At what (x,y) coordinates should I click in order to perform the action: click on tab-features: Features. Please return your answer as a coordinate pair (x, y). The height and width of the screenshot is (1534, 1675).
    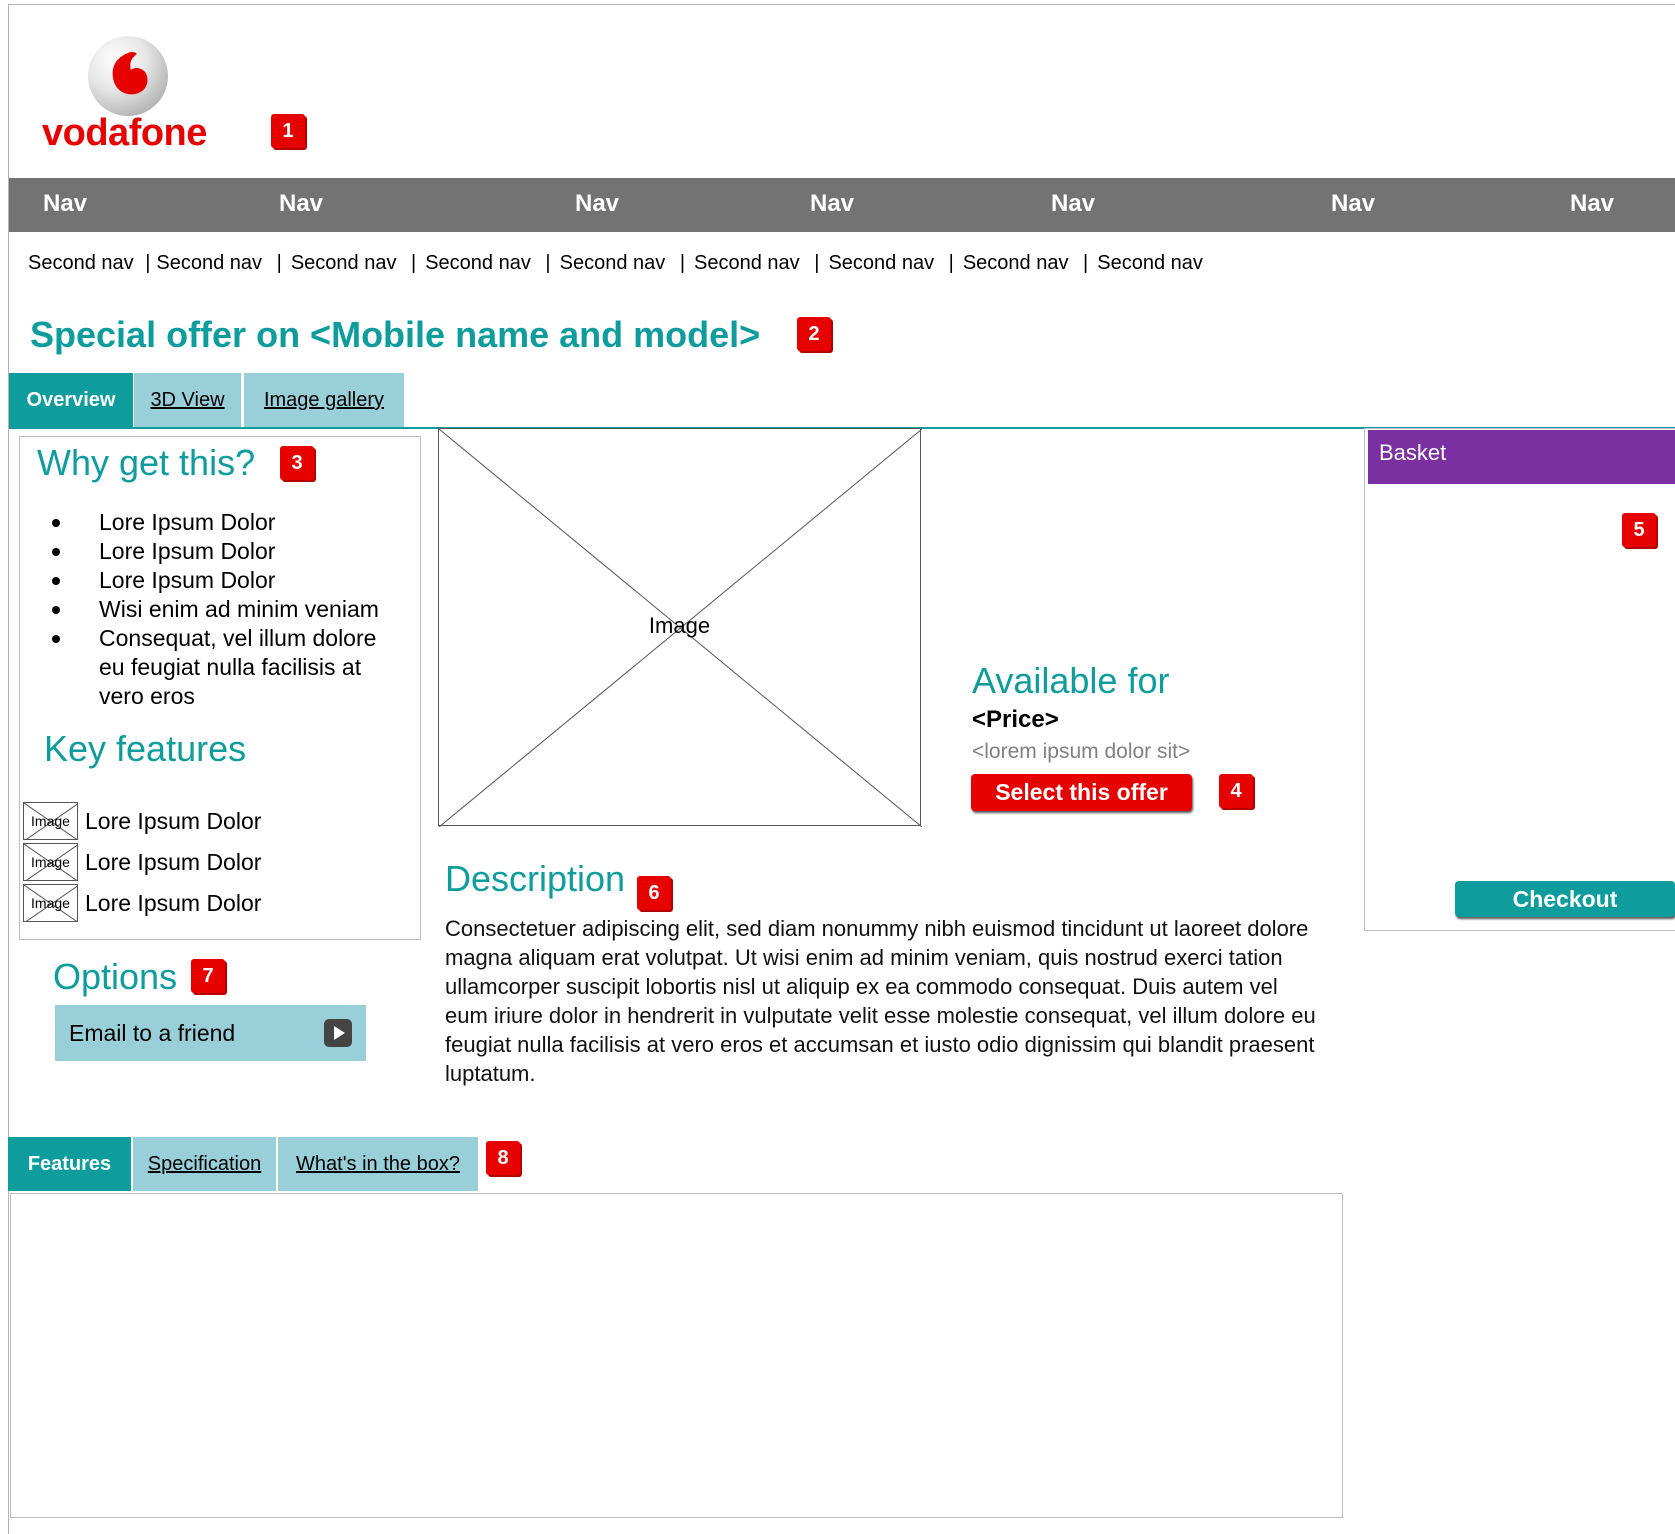
    Looking at the image, I should click on (69, 1164).